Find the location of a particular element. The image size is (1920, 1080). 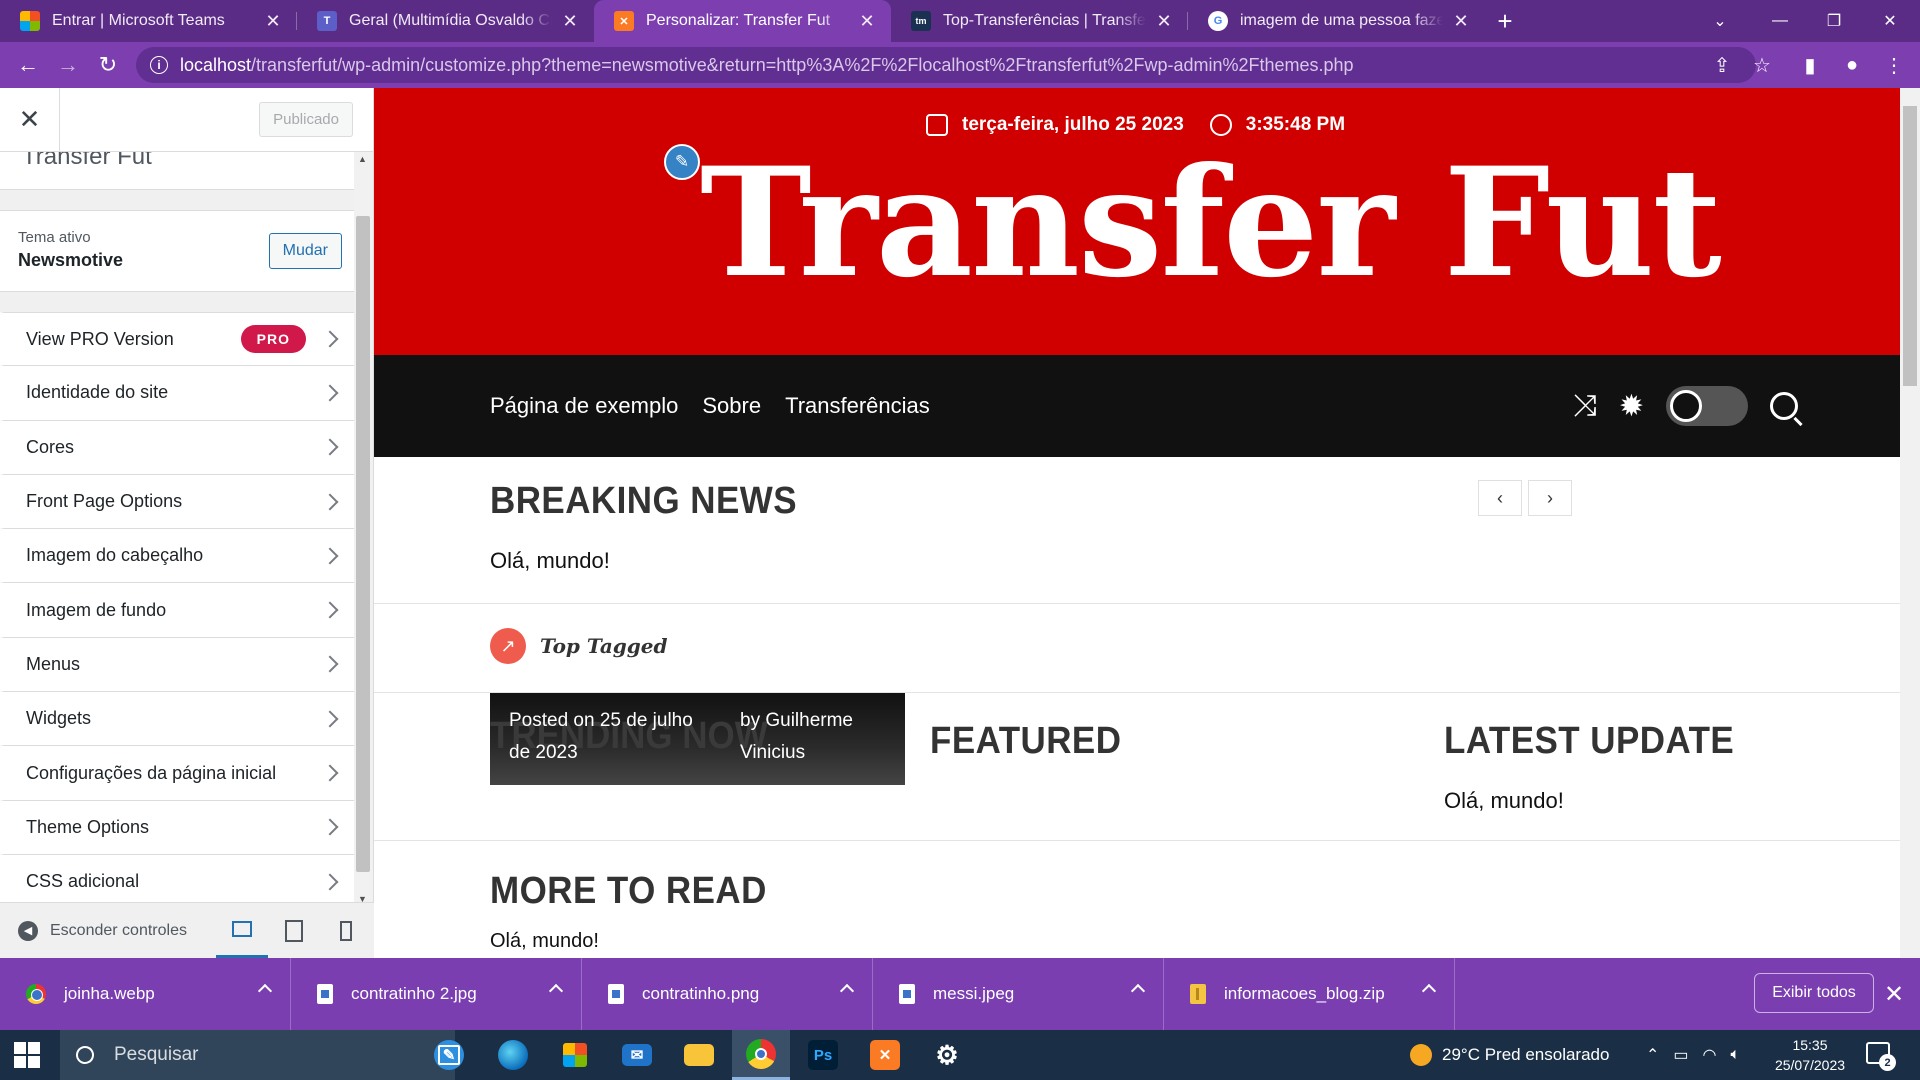

file-explorer-icon is located at coordinates (699, 1055).